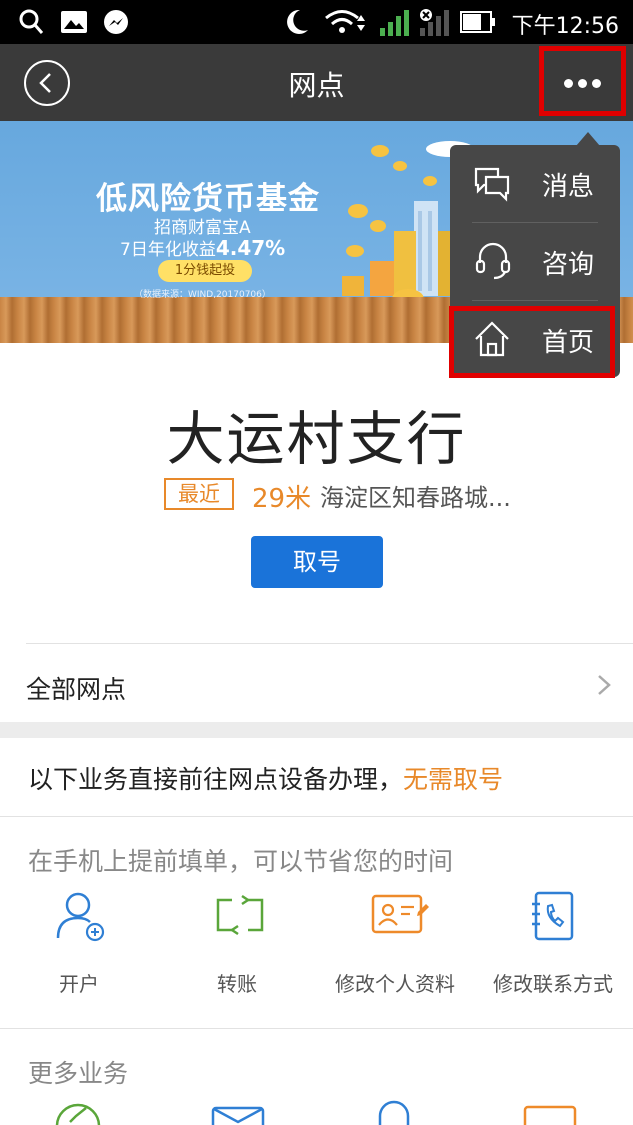 Image resolution: width=633 pixels, height=1125 pixels. I want to click on edit-contact-icon, so click(553, 916).